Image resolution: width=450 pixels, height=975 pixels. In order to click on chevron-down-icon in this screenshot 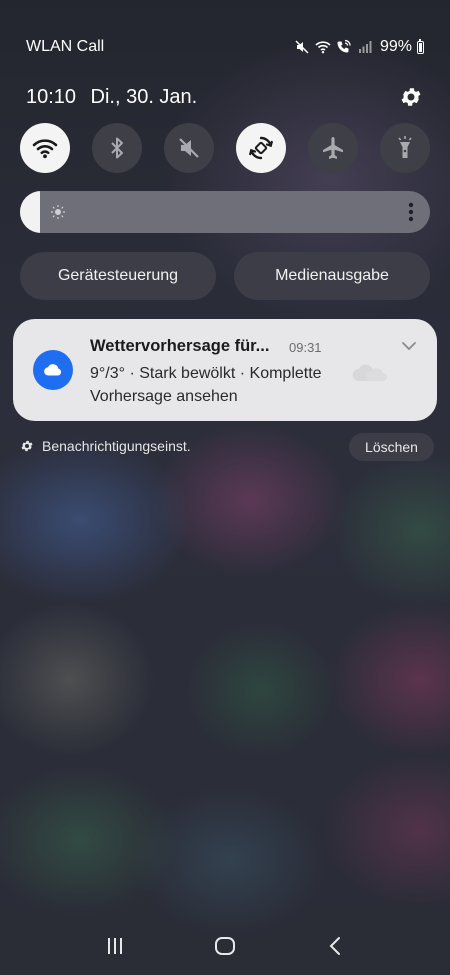, I will do `click(409, 346)`.